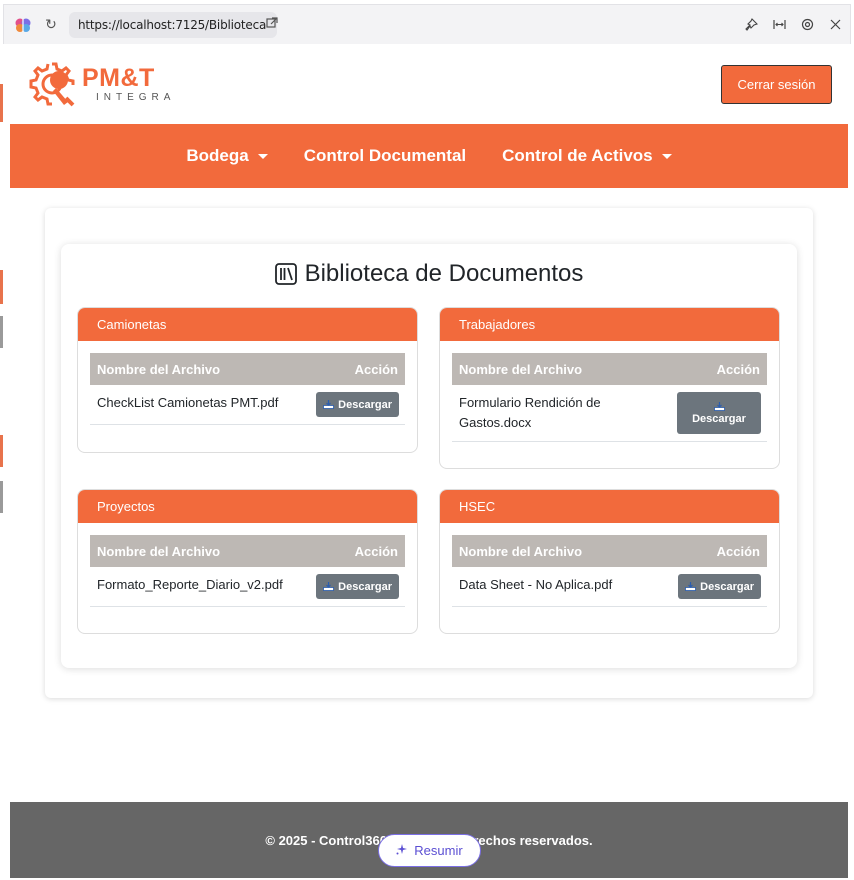  I want to click on file-name: CheckList Camionetas PMT.pdf, so click(188, 402).